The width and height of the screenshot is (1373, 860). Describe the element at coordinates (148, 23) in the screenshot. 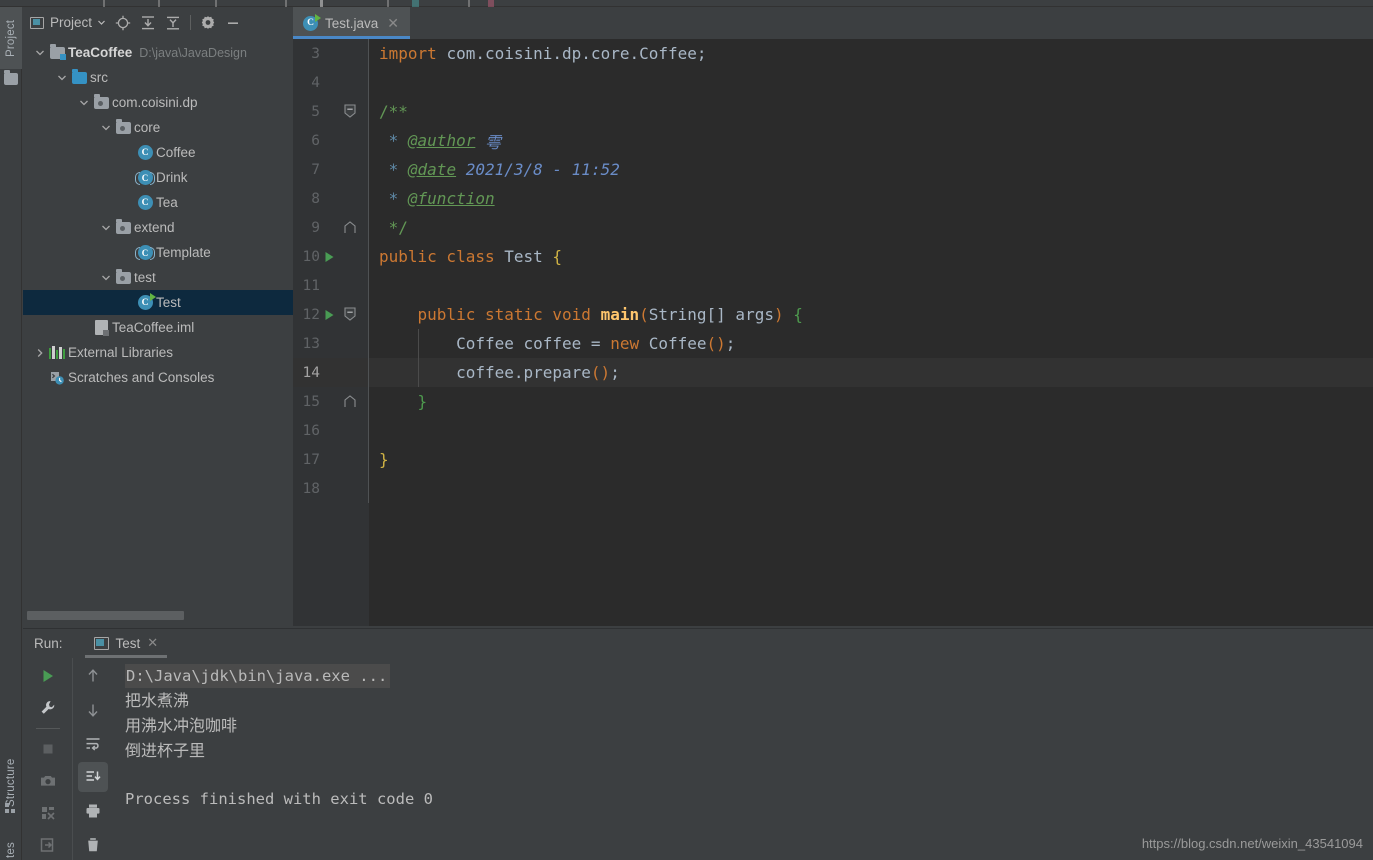

I see `expand-all-icon` at that location.